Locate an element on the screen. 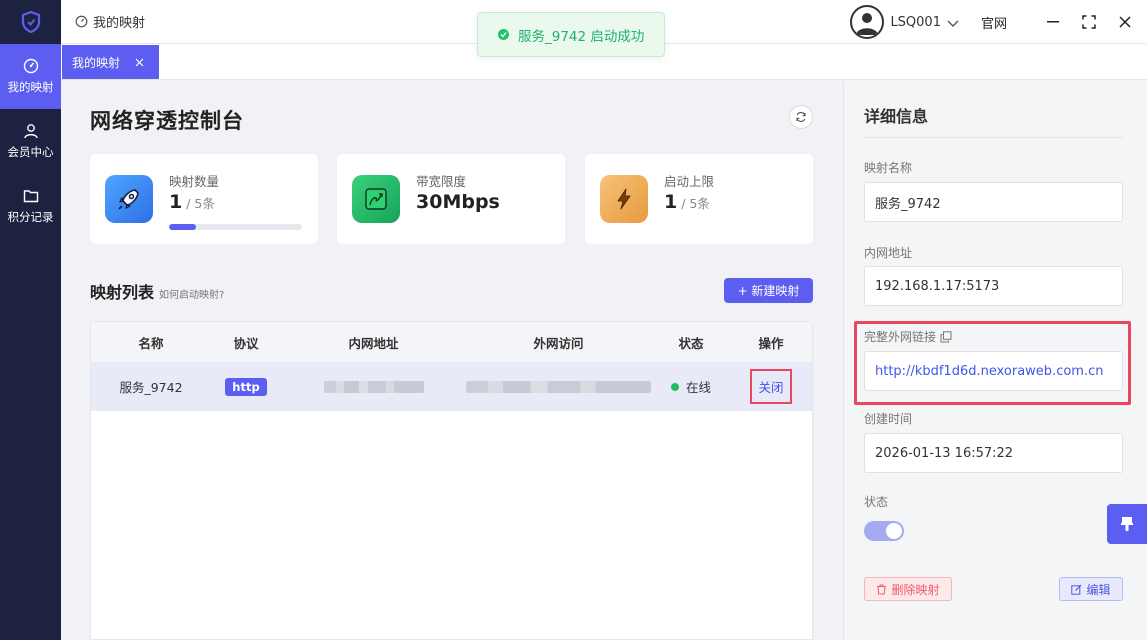  breadcrumb-label: 我的映射 is located at coordinates (119, 23).